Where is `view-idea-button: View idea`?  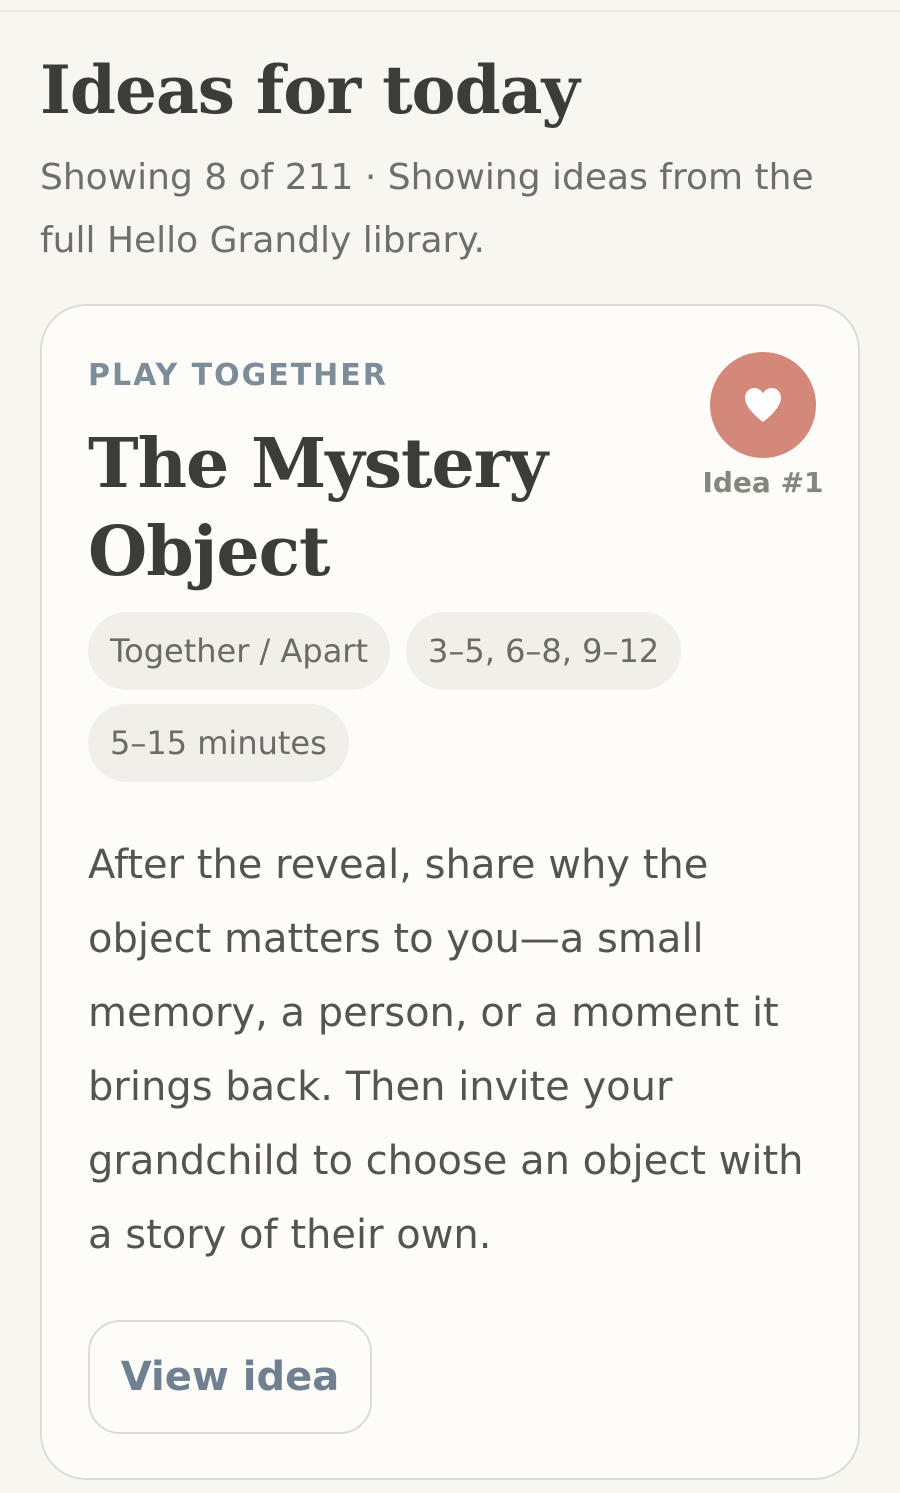 view-idea-button: View idea is located at coordinates (230, 1377).